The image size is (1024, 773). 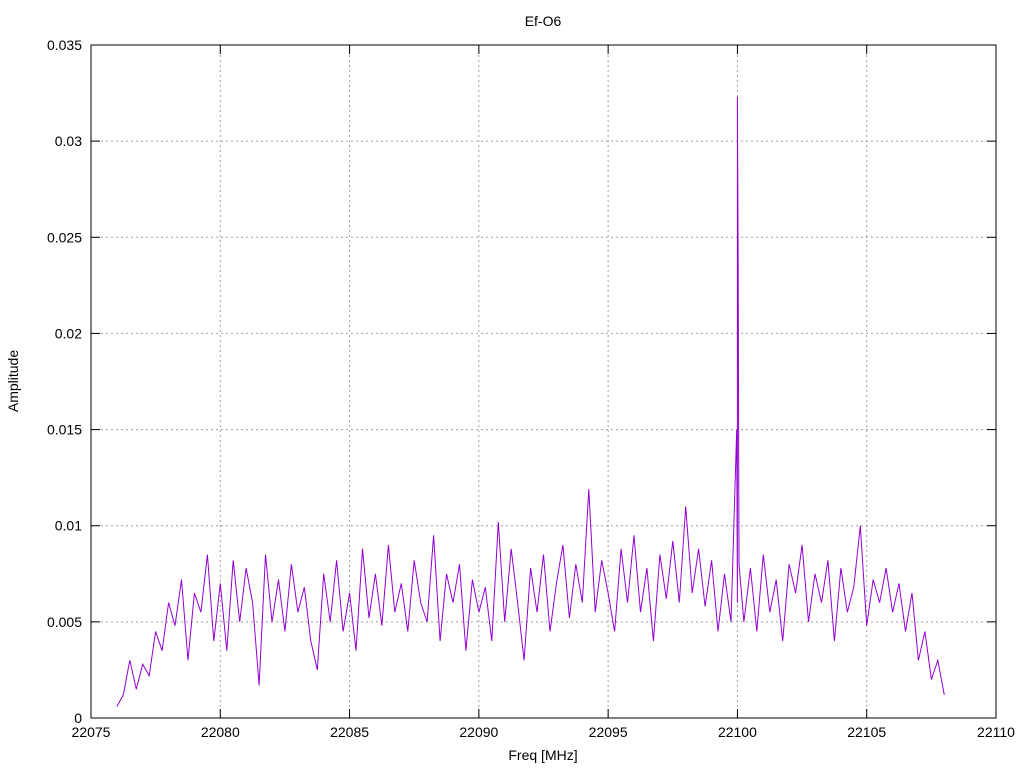 I want to click on x-tick-label: 22080, so click(x=220, y=732).